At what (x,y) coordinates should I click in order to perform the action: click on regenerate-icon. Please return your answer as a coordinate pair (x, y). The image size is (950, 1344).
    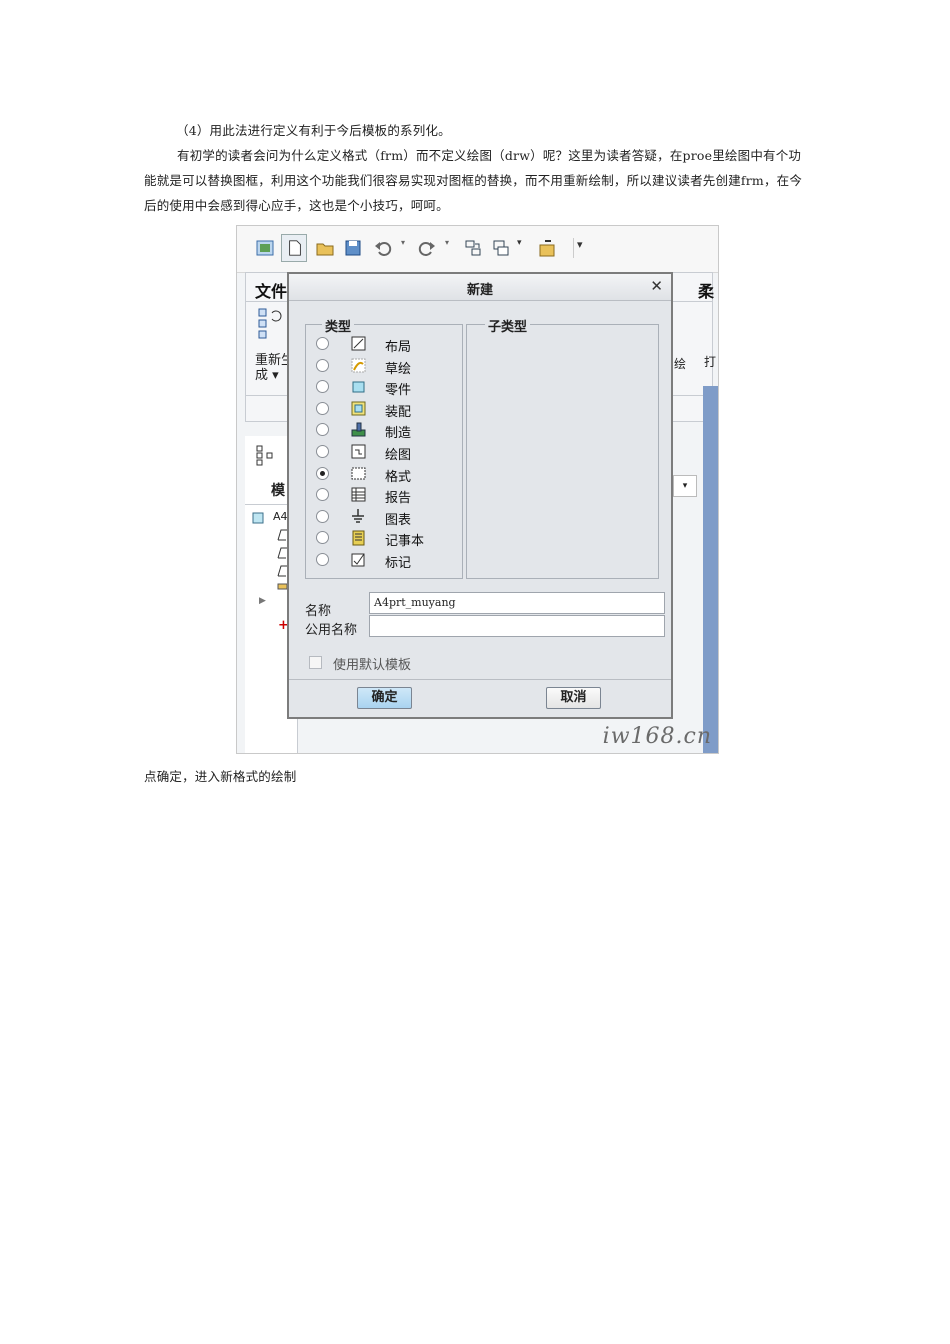
    Looking at the image, I should click on (473, 248).